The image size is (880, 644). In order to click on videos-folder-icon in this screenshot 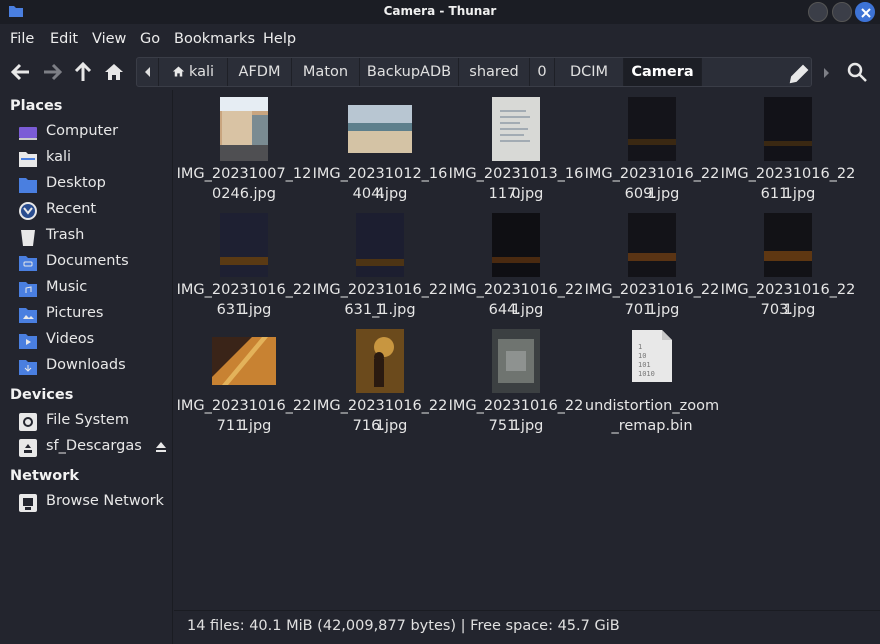, I will do `click(28, 341)`.